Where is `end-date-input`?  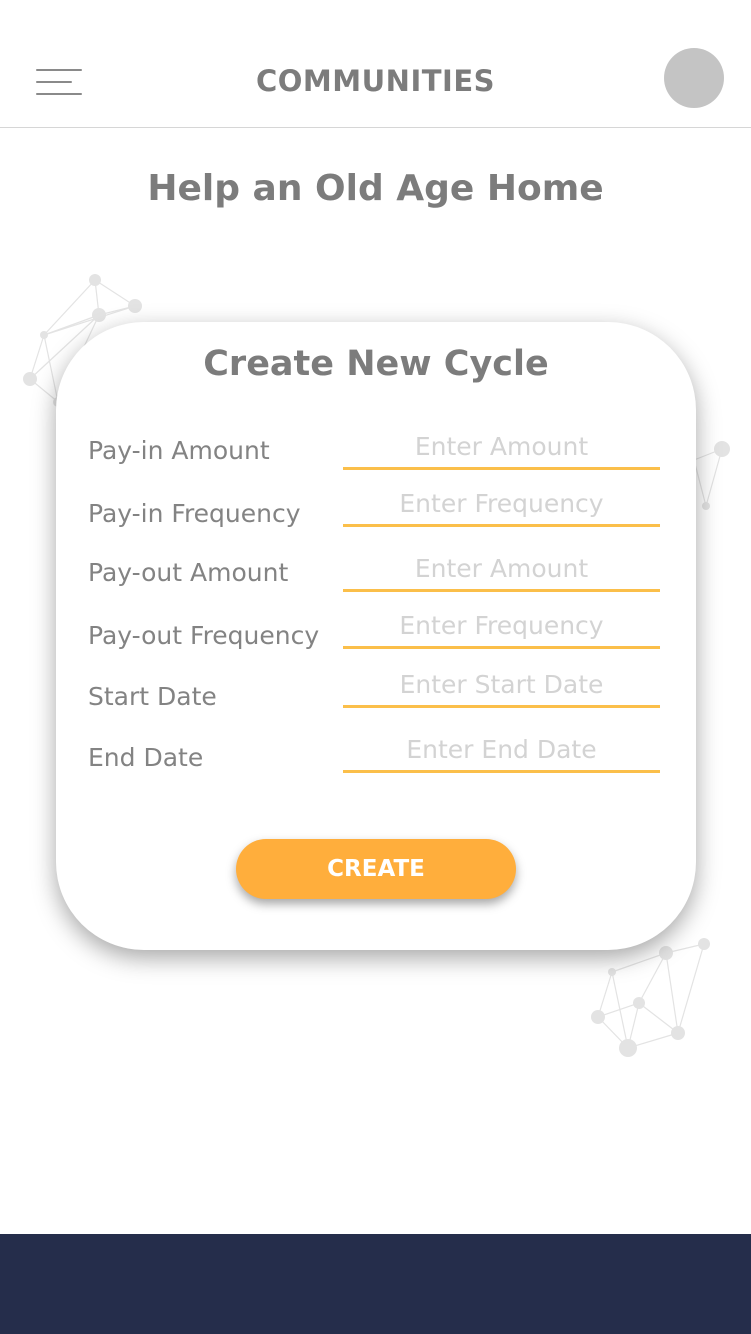 end-date-input is located at coordinates (501, 751).